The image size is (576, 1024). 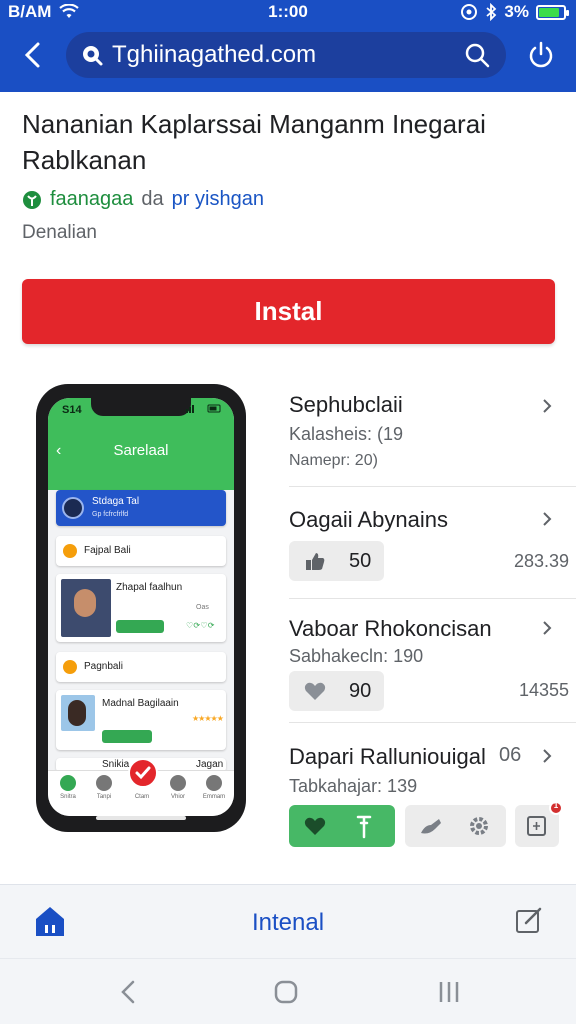 I want to click on phone-card-sub: Gp fcfrcfrlfd, so click(x=110, y=514).